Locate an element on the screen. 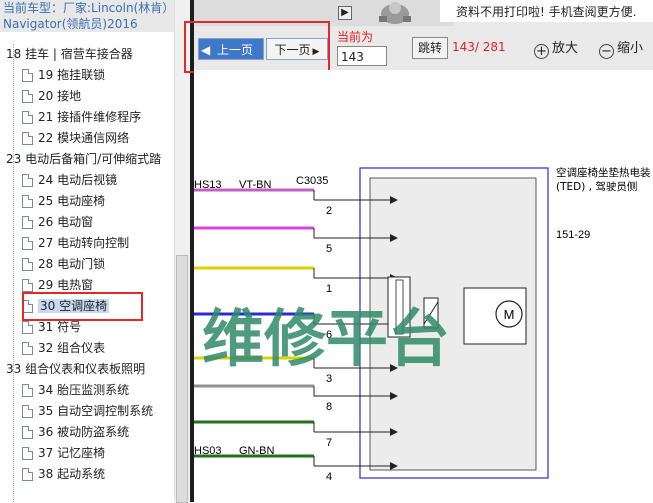 The height and width of the screenshot is (503, 653). tree-item-label: 28 电动门锁 is located at coordinates (72, 264).